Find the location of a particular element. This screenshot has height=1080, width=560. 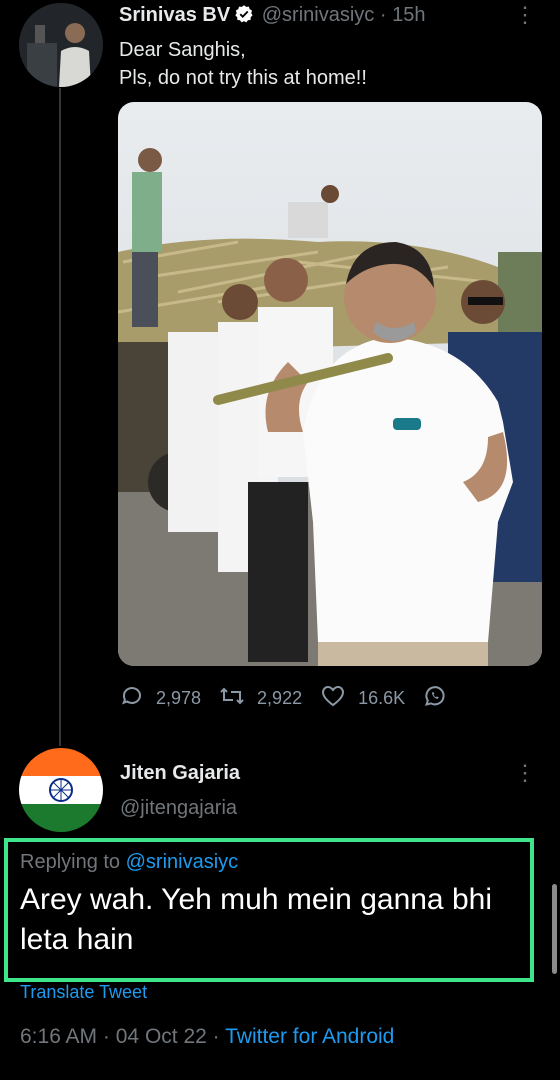

author-name: Srinivas BV is located at coordinates (174, 15).